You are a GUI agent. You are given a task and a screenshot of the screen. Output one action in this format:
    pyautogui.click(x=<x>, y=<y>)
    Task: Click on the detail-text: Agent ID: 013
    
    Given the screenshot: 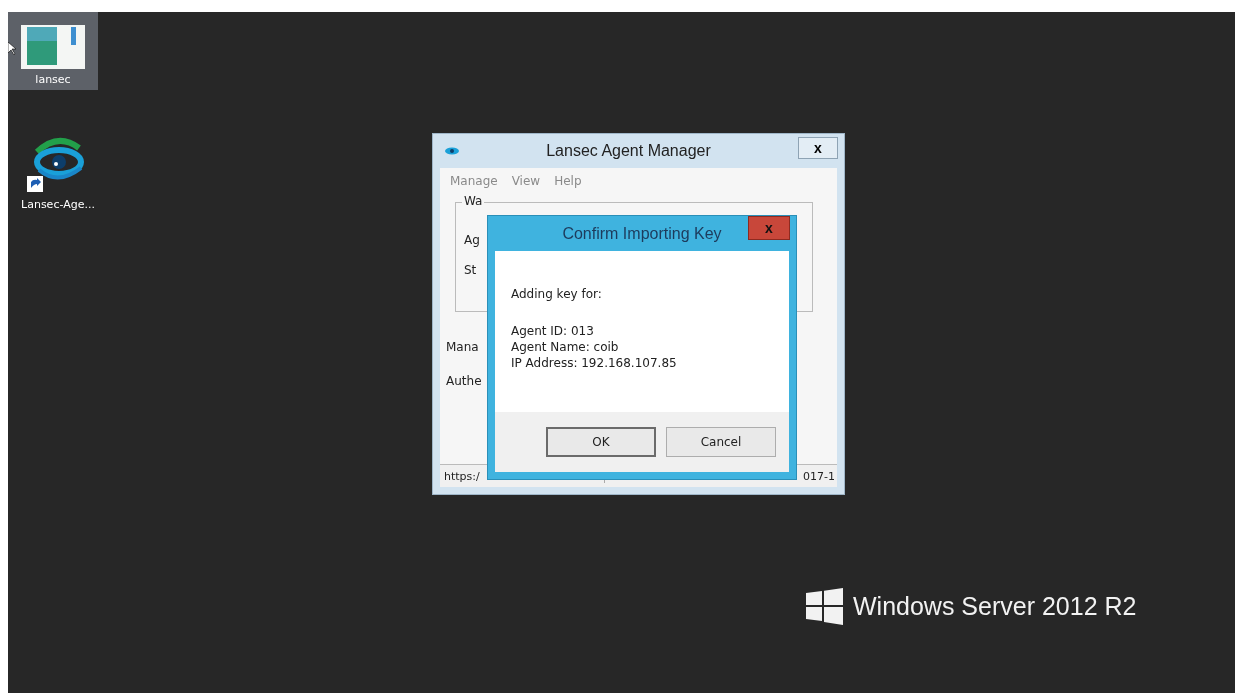 What is the action you would take?
    pyautogui.click(x=553, y=331)
    